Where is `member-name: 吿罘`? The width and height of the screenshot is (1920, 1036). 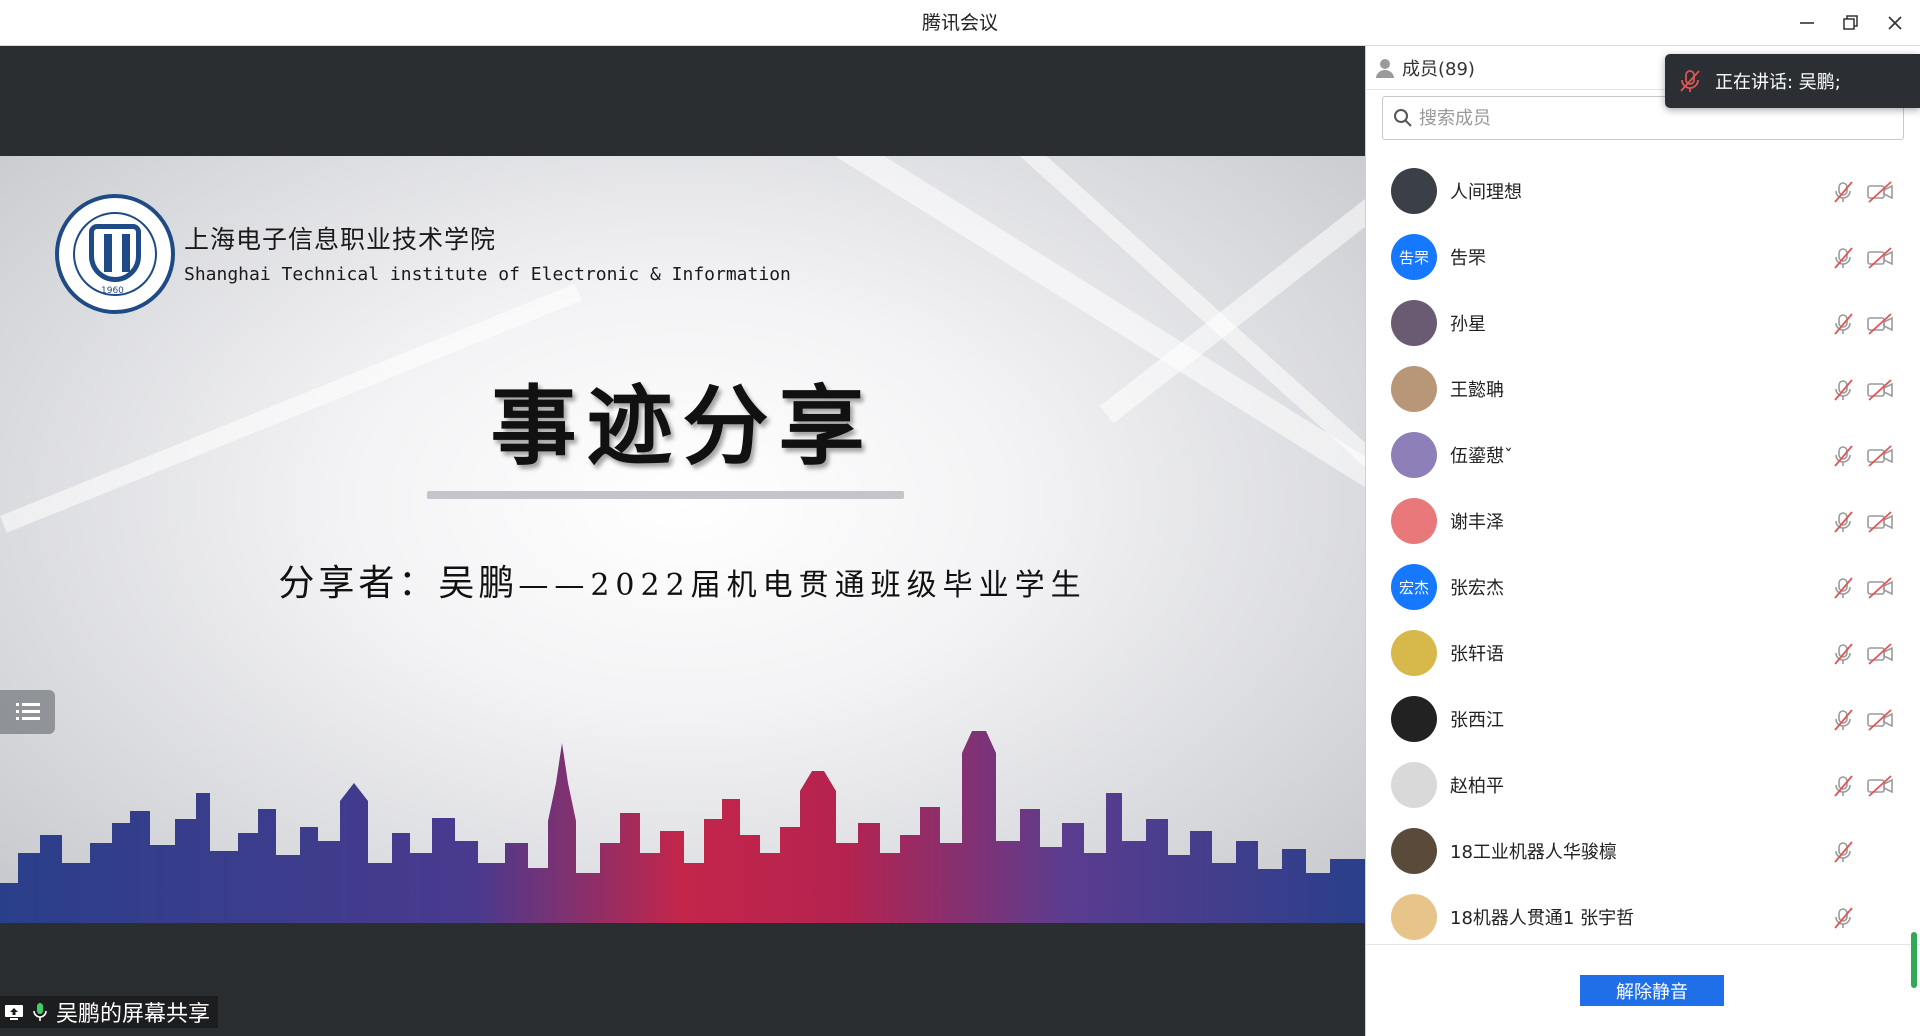
member-name: 吿罘 is located at coordinates (1468, 258).